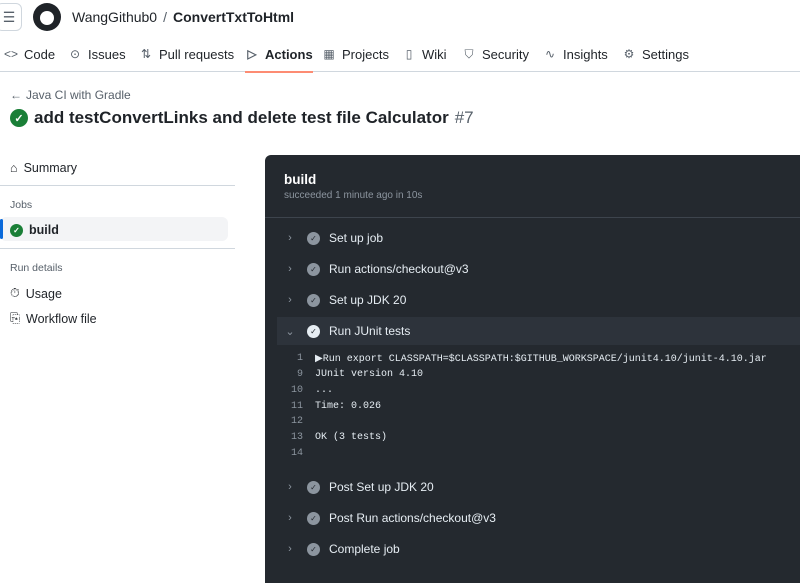 The width and height of the screenshot is (800, 583). Describe the element at coordinates (368, 300) in the screenshot. I see `step-label: Set up JDK 20` at that location.